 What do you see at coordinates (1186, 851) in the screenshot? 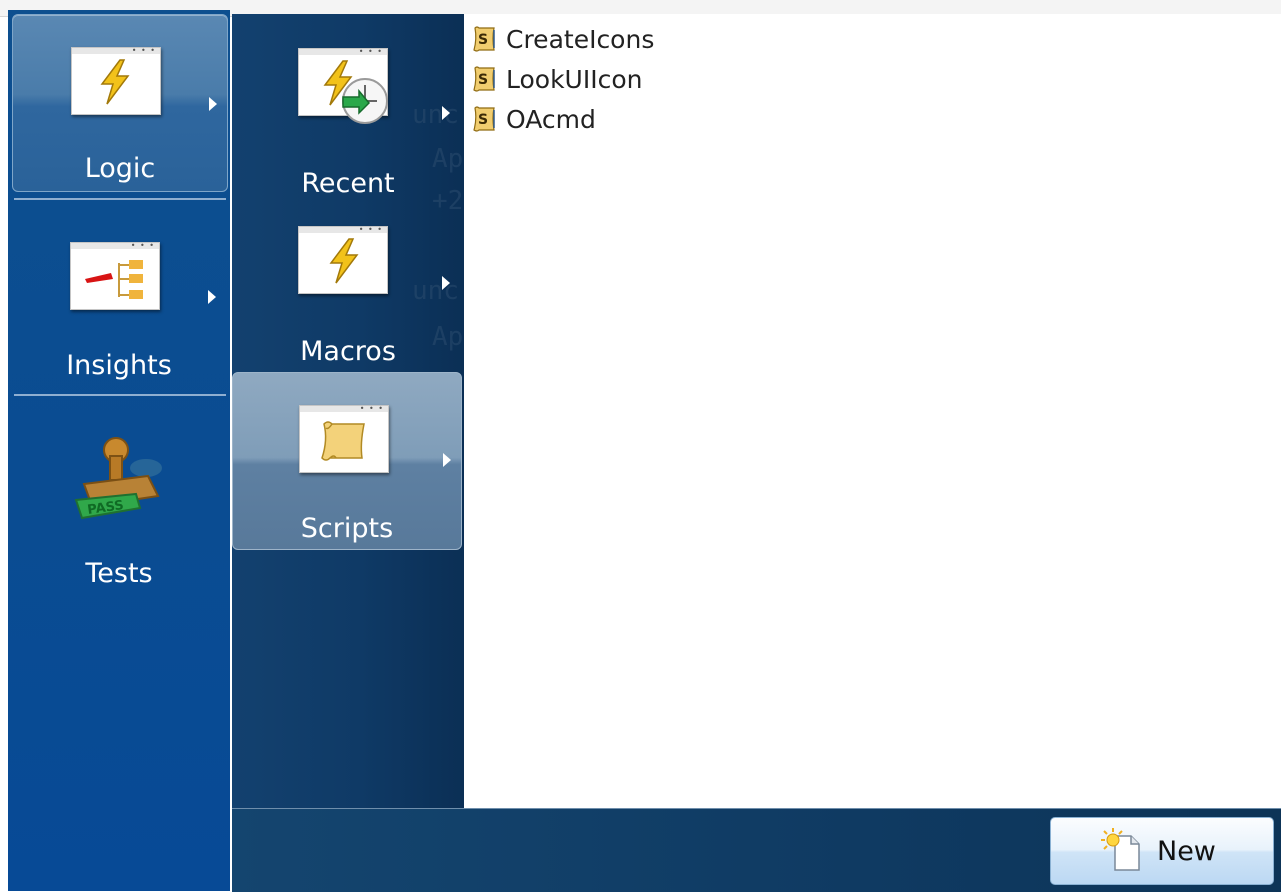
I see `new-button-label: New` at bounding box center [1186, 851].